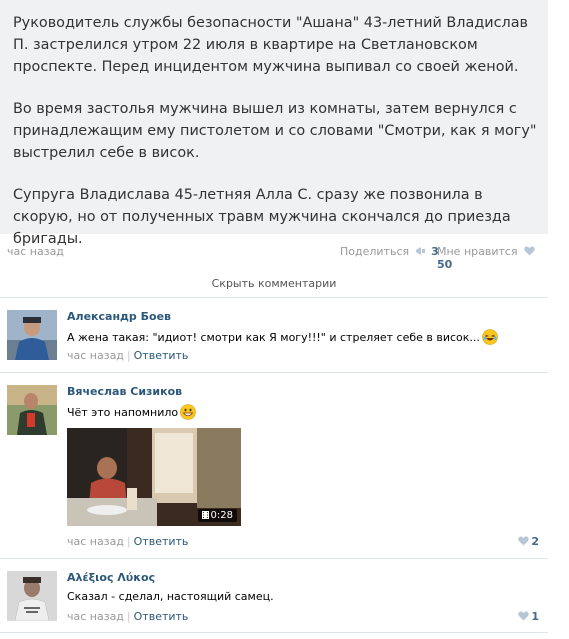 Image resolution: width=569 pixels, height=639 pixels. Describe the element at coordinates (558, 319) in the screenshot. I see `page-right-margin` at that location.